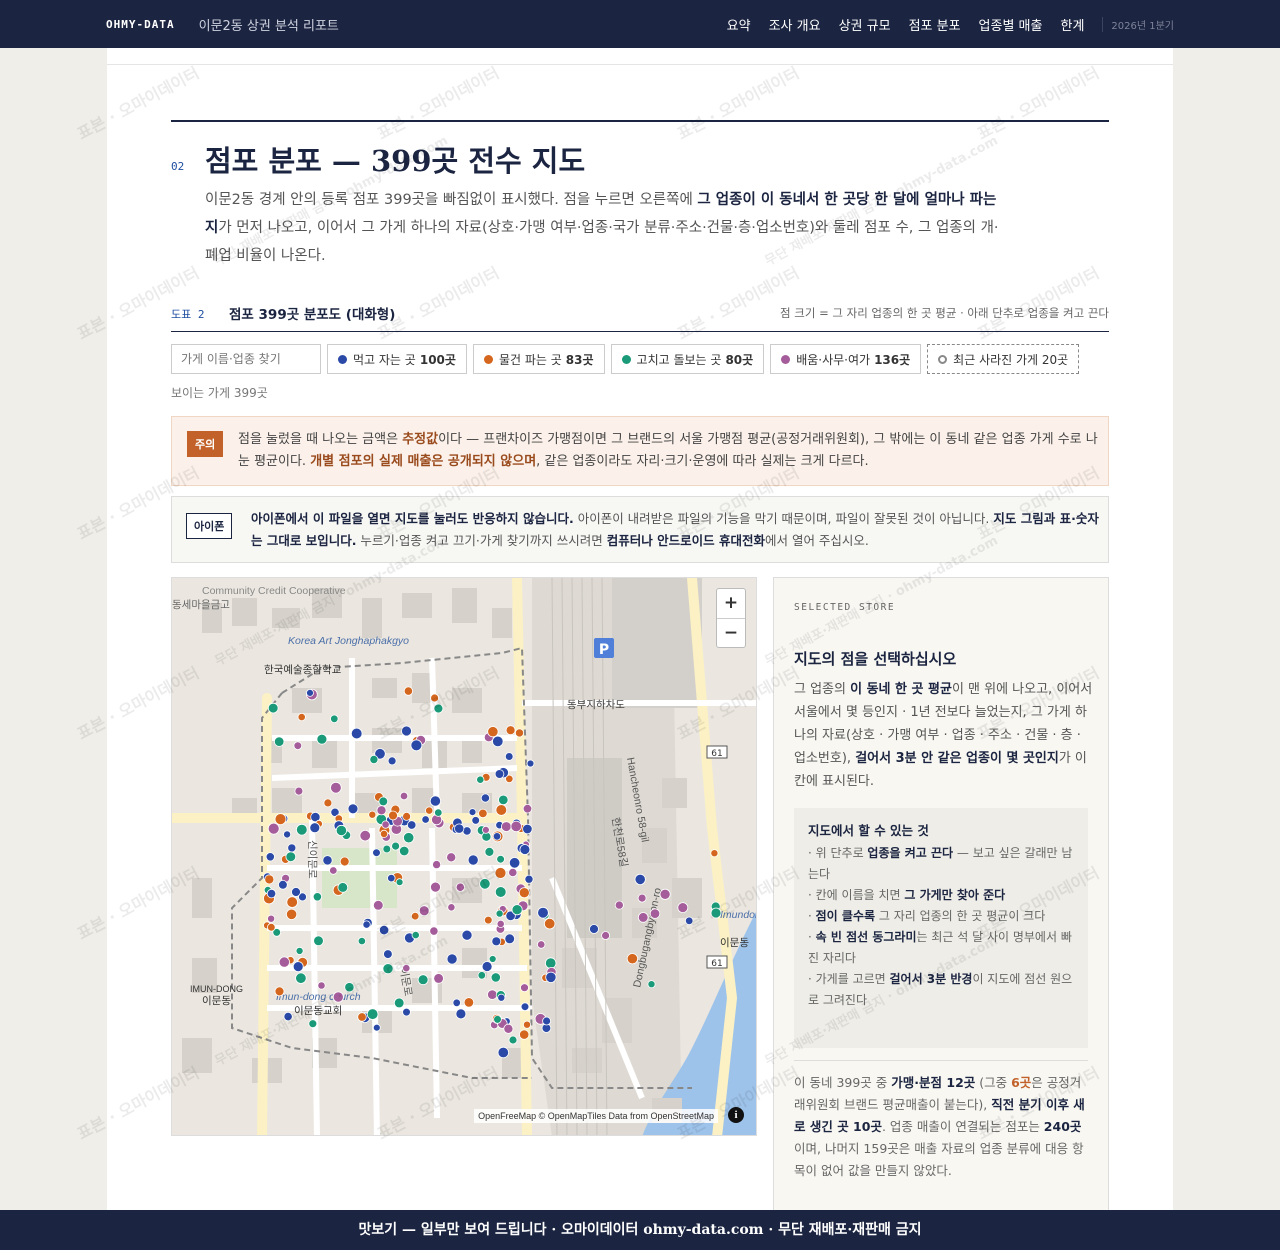 This screenshot has width=1280, height=1250. Describe the element at coordinates (246, 359) in the screenshot. I see `store-search-input` at that location.